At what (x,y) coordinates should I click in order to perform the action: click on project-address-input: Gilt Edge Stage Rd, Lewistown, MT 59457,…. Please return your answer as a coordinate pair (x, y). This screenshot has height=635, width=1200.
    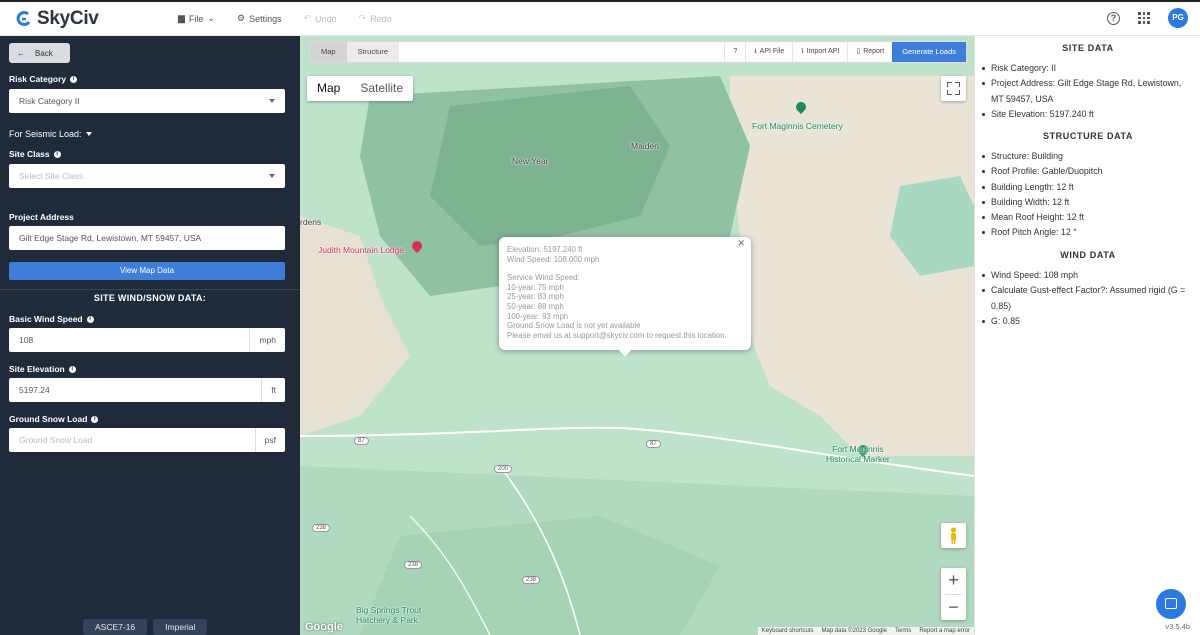
    Looking at the image, I should click on (147, 238).